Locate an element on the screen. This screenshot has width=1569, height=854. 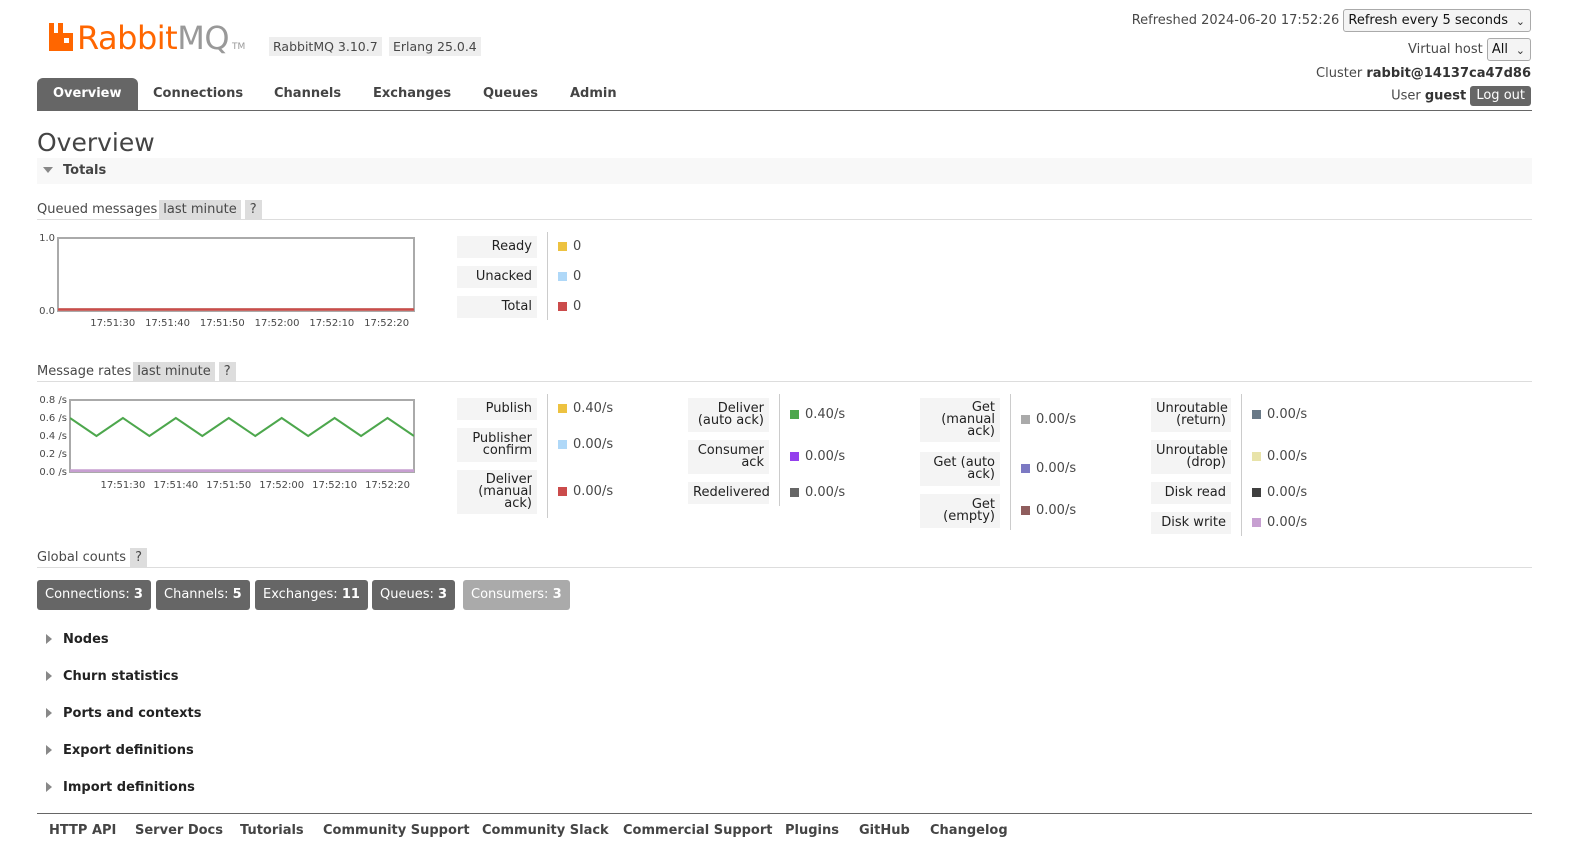
triangle-down-icon is located at coordinates (48, 170).